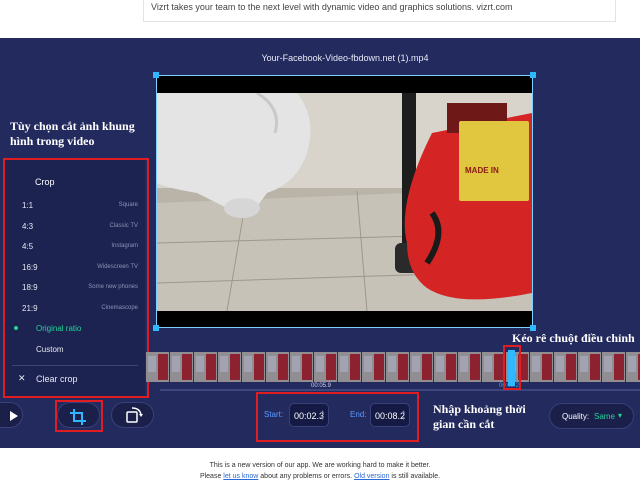 The width and height of the screenshot is (640, 480). I want to click on selected-indicator-icon, so click(16, 328).